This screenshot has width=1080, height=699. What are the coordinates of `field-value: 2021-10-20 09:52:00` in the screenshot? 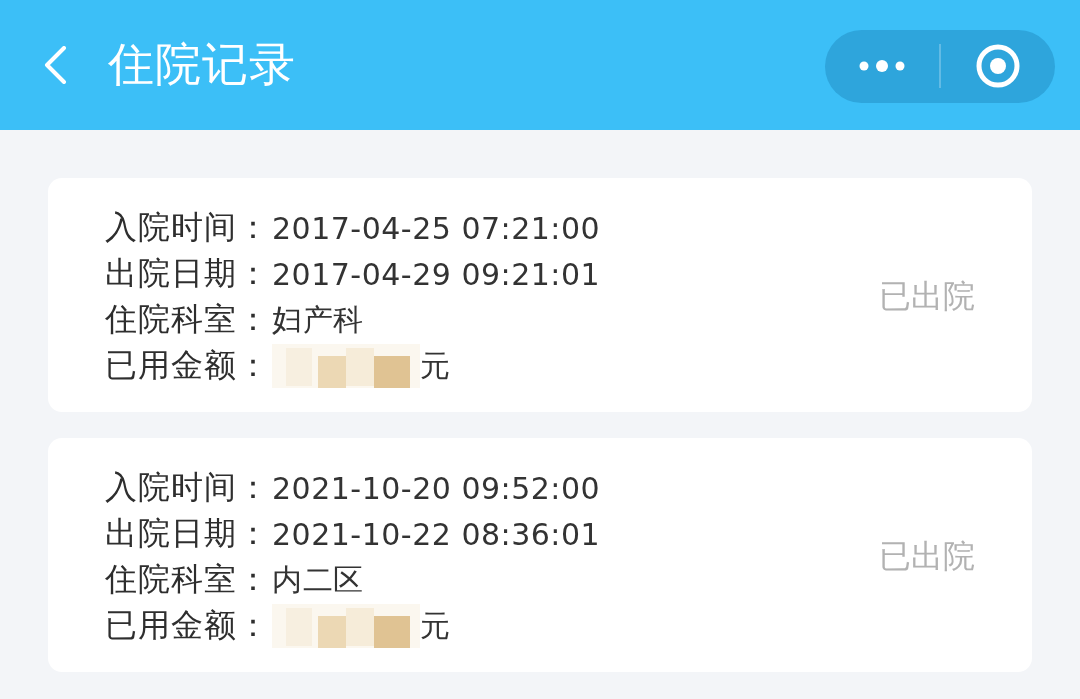 It's located at (436, 488).